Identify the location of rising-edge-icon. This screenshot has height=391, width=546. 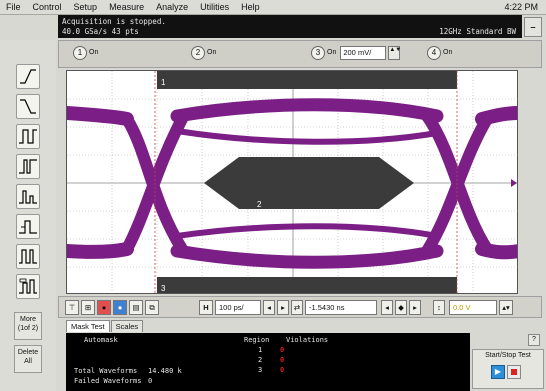
(28, 76).